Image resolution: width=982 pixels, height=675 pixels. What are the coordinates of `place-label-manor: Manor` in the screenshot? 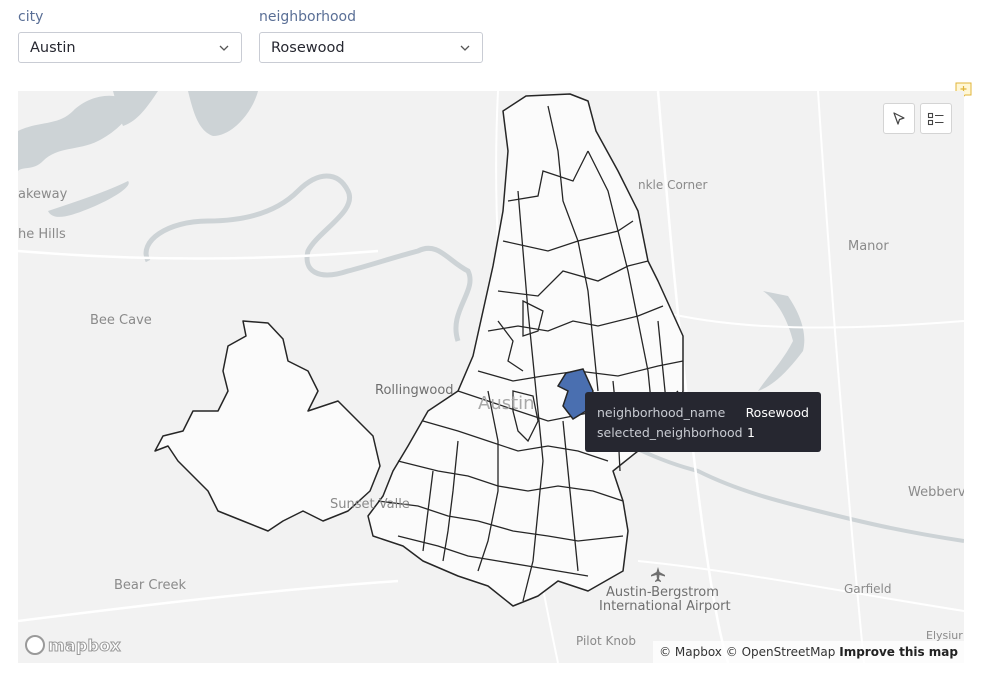 It's located at (868, 246).